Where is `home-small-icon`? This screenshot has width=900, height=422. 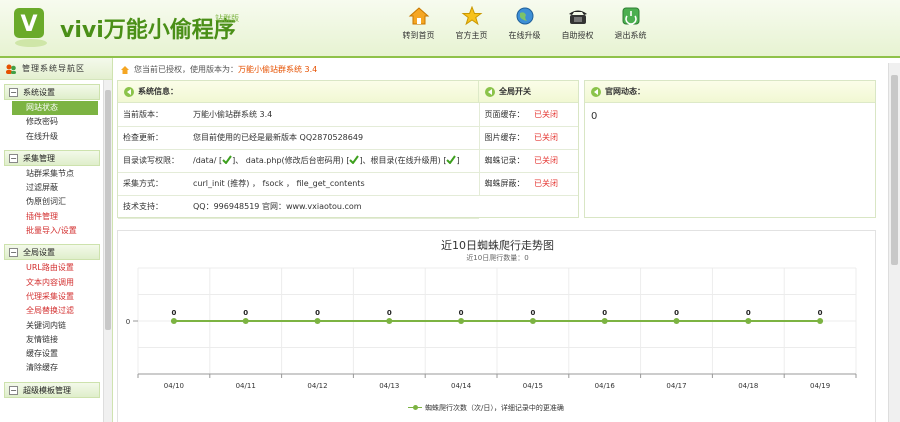
home-small-icon is located at coordinates (125, 70).